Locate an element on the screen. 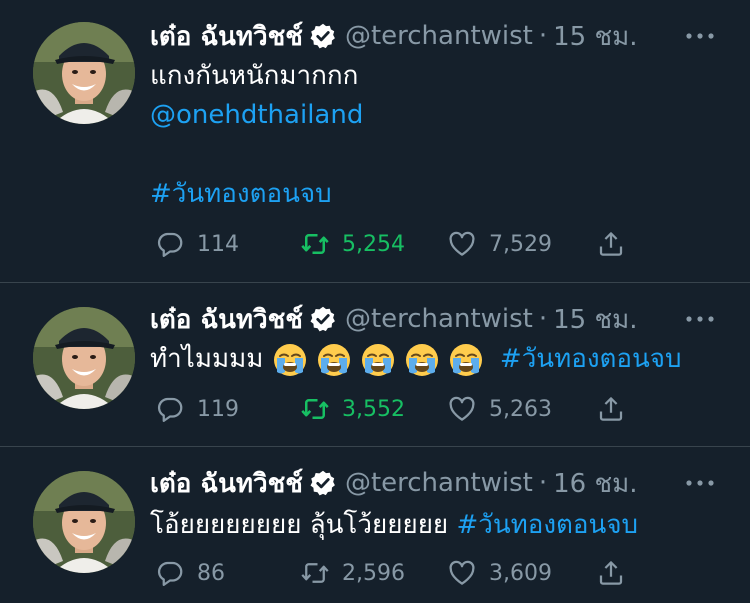 The image size is (750, 603). like-count: 7,529 is located at coordinates (520, 244).